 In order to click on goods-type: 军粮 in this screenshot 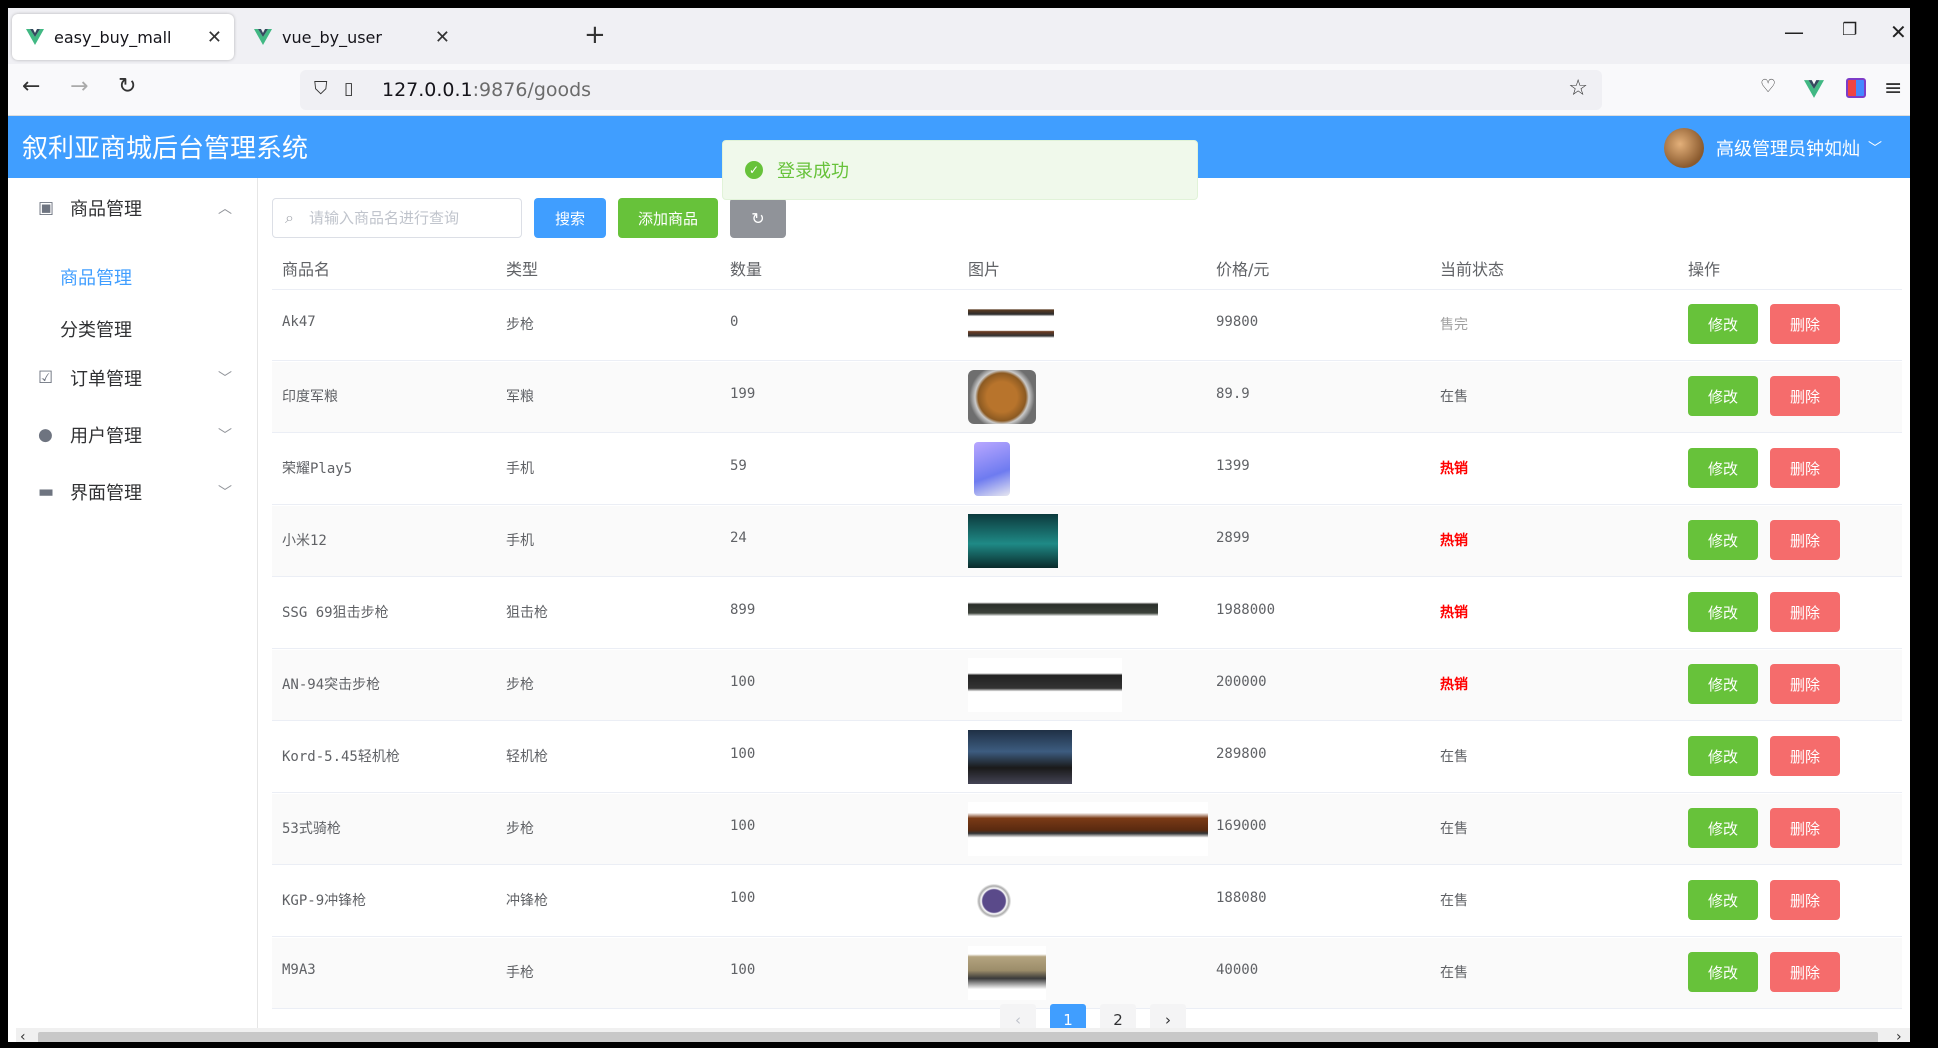, I will do `click(520, 397)`.